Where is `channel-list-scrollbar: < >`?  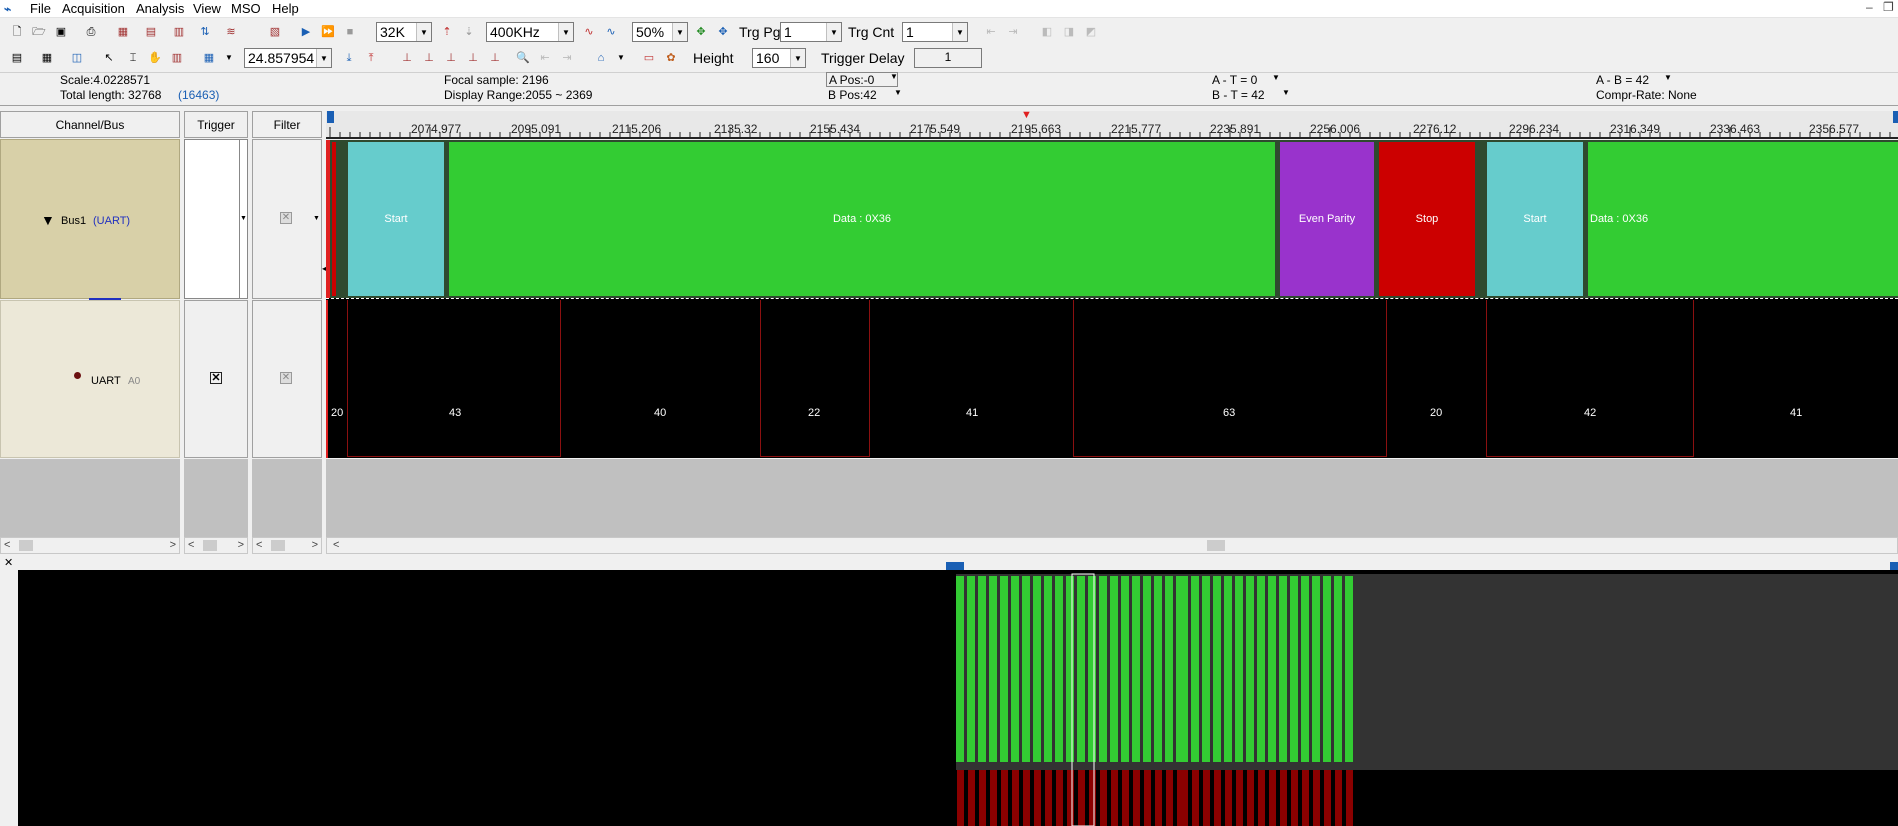
channel-list-scrollbar: < > is located at coordinates (90, 545).